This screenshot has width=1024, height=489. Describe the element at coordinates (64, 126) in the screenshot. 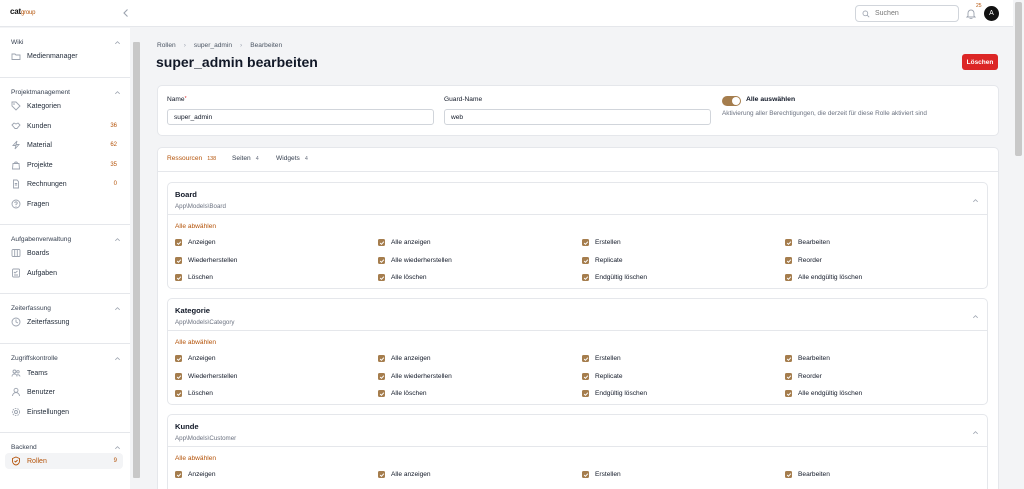

I see `sidebar-item-kunden: Kunden 36` at that location.